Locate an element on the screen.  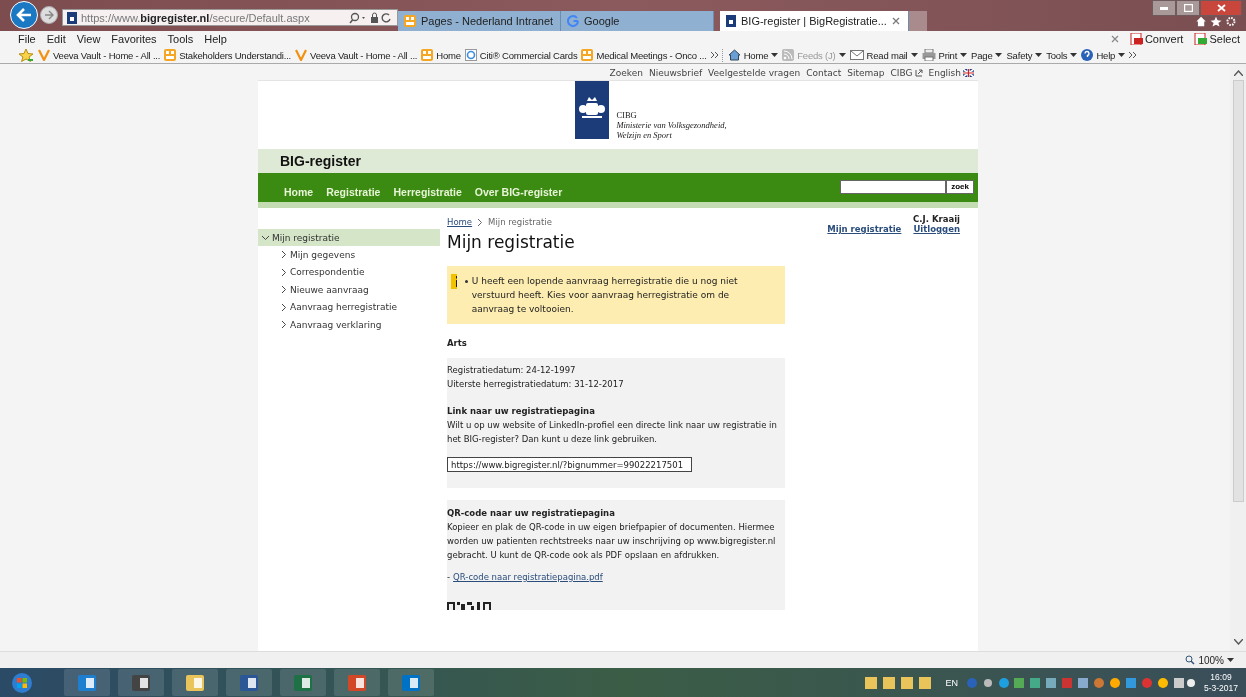
forward-button is located at coordinates (49, 15).